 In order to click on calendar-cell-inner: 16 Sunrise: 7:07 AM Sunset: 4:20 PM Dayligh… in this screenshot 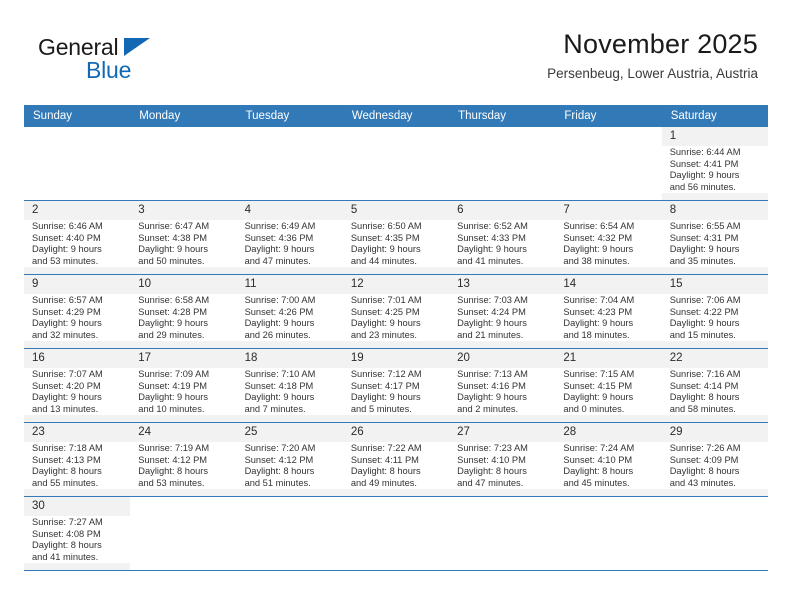, I will do `click(77, 385)`.